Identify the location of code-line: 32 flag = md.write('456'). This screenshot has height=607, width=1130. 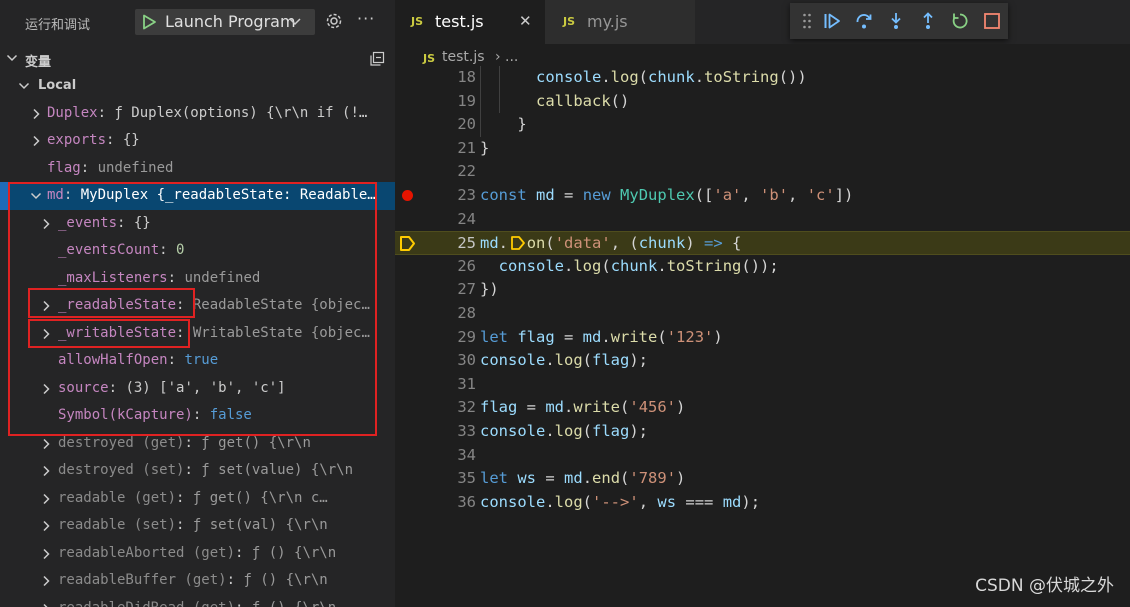
(762, 408).